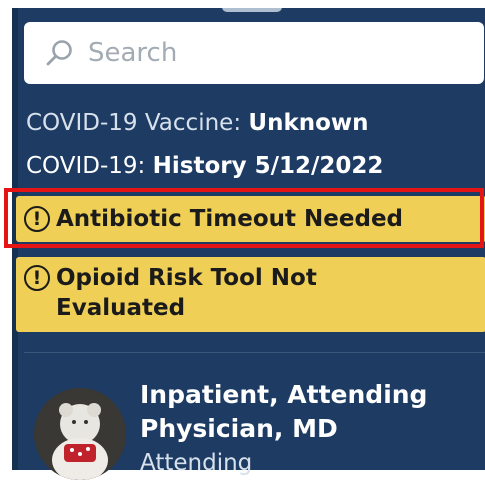 This screenshot has height=480, width=485. What do you see at coordinates (252, 10) in the screenshot?
I see `panel-top-tab` at bounding box center [252, 10].